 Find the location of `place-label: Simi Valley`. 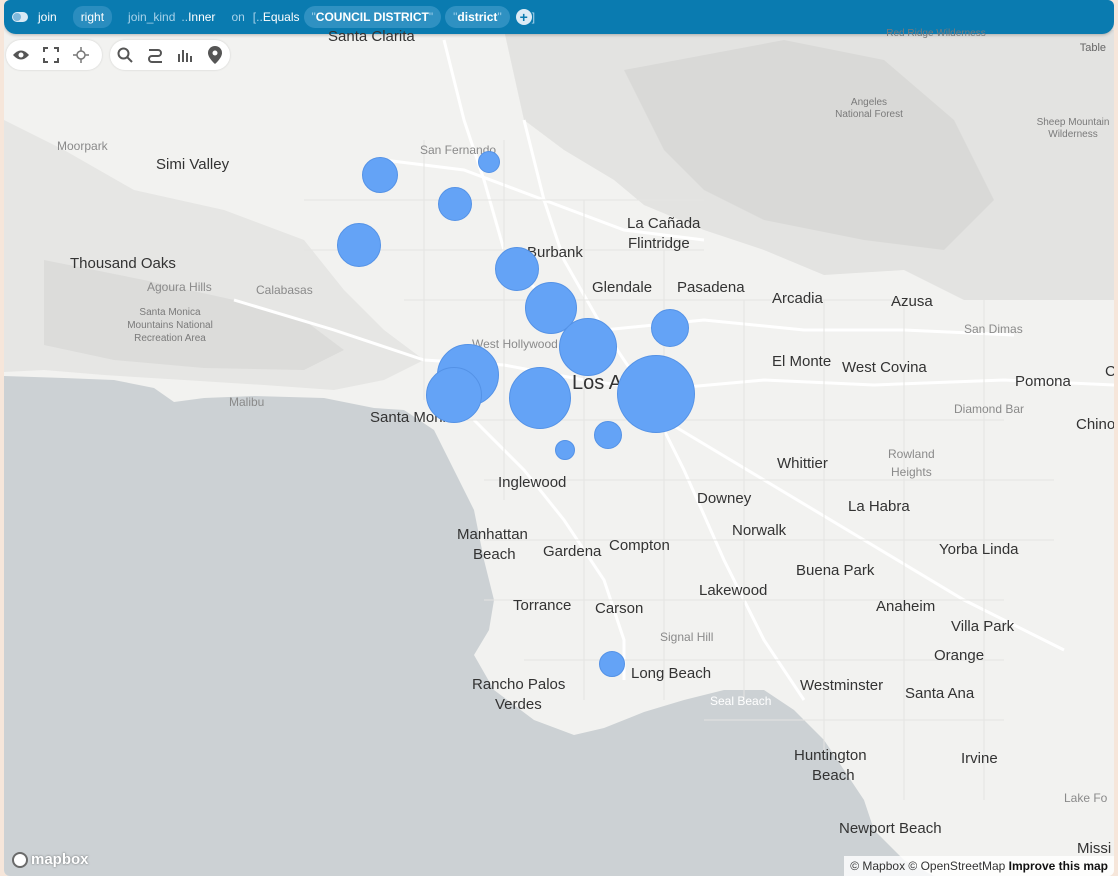

place-label: Simi Valley is located at coordinates (193, 164).